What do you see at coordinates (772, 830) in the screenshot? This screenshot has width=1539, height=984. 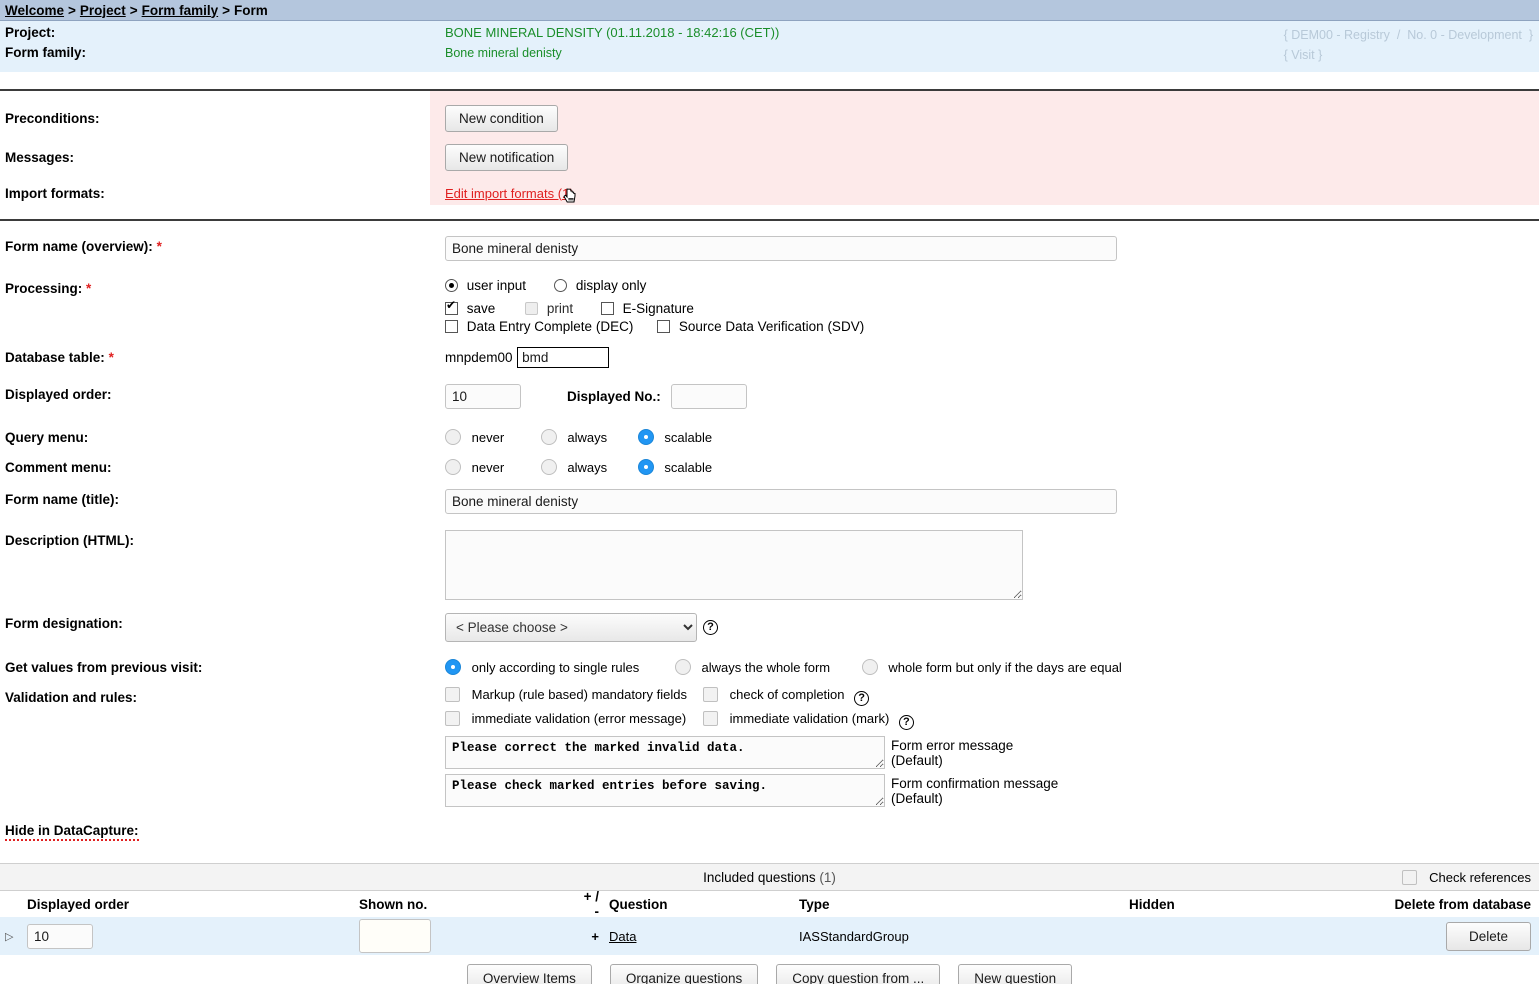 I see `hide-in-datacapture-row: Hide in DataCapture:` at bounding box center [772, 830].